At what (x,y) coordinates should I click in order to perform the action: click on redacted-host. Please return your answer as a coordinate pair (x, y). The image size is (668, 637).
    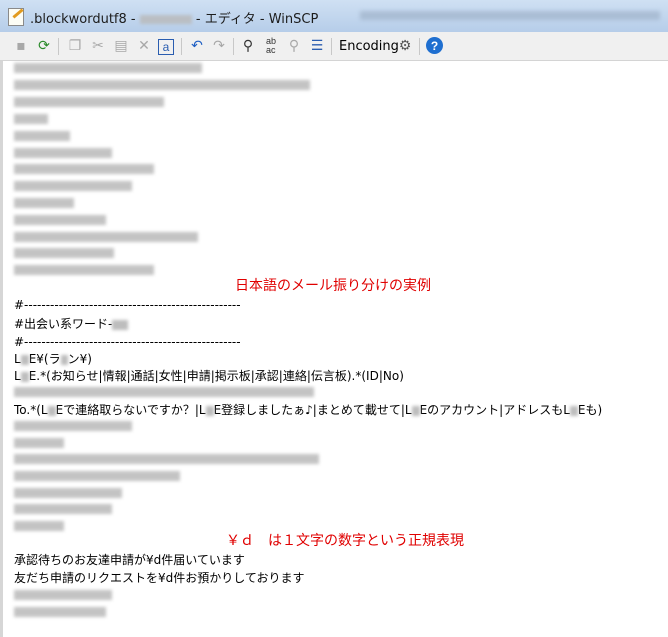
    Looking at the image, I should click on (165, 19).